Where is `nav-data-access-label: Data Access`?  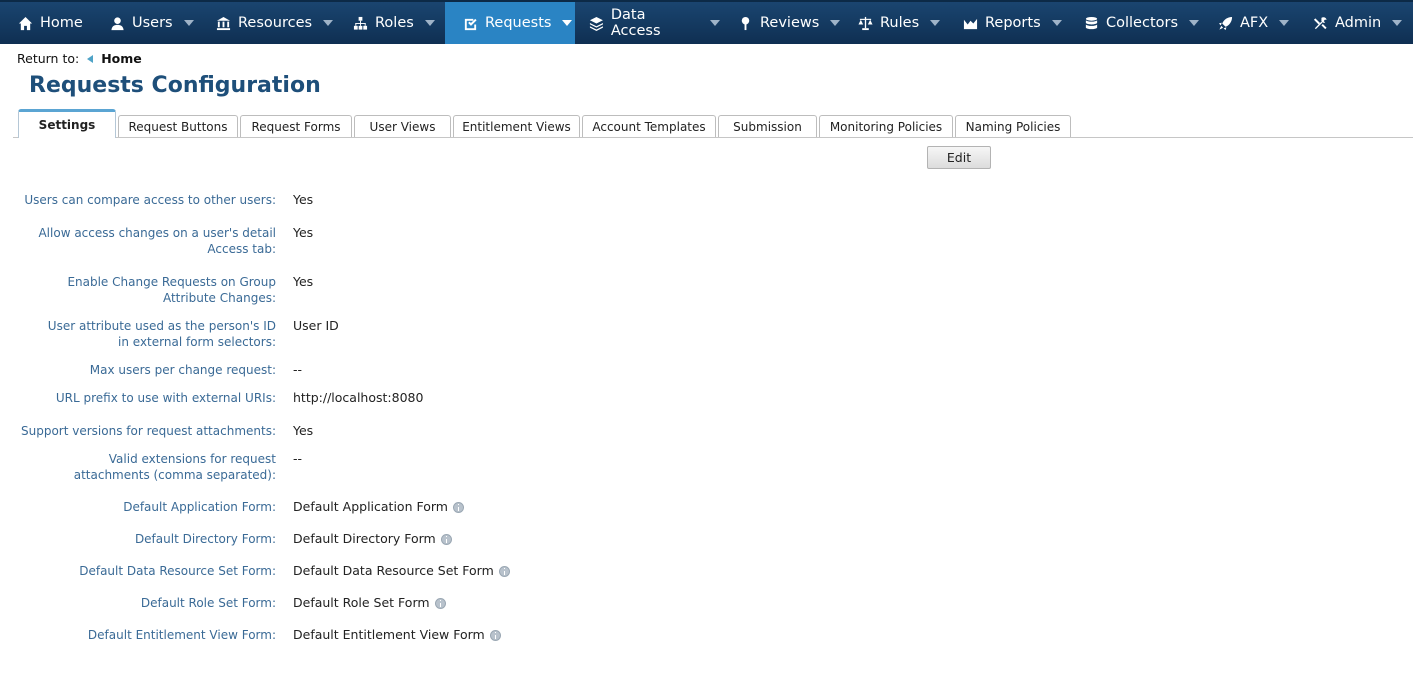
nav-data-access-label: Data Access is located at coordinates (635, 23).